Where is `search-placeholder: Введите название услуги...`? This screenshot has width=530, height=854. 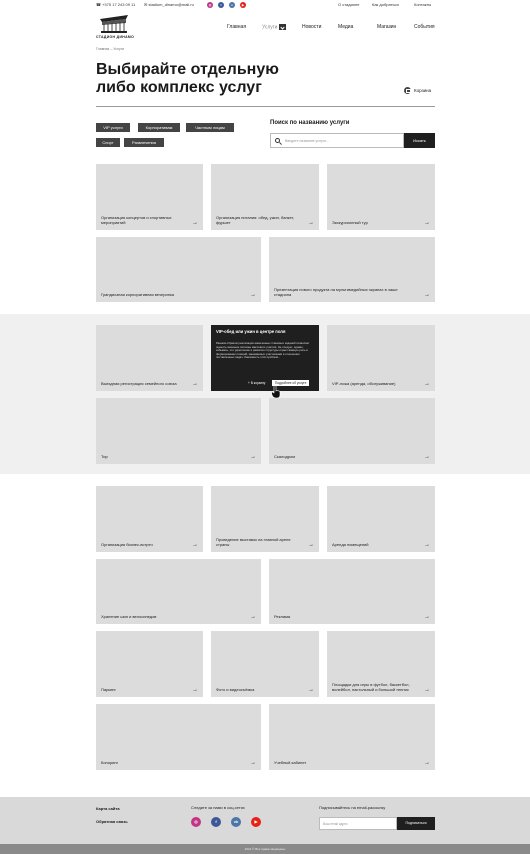
search-placeholder: Введите название услуги... is located at coordinates (307, 141).